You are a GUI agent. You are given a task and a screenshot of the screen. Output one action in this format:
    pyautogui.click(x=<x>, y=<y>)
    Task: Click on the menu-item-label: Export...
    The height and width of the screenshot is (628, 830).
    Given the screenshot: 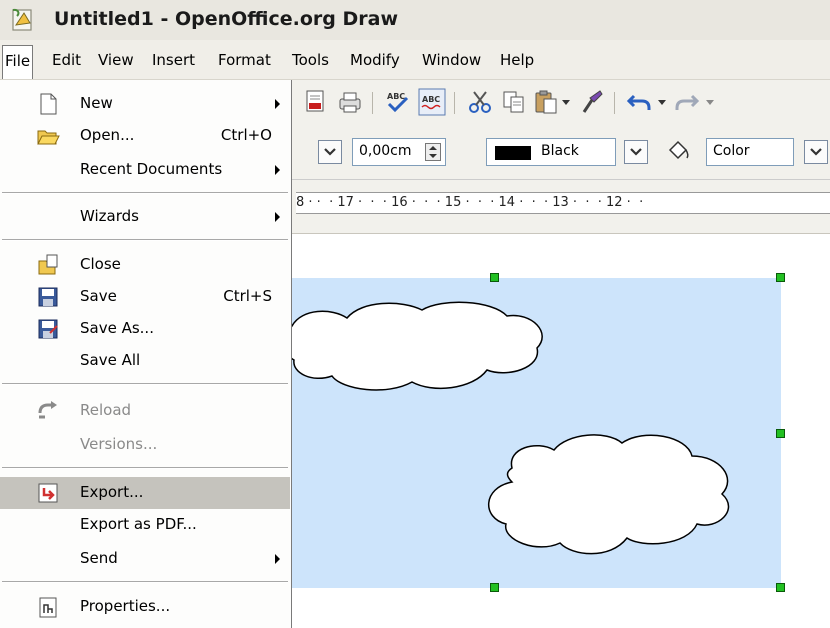 What is the action you would take?
    pyautogui.click(x=112, y=492)
    